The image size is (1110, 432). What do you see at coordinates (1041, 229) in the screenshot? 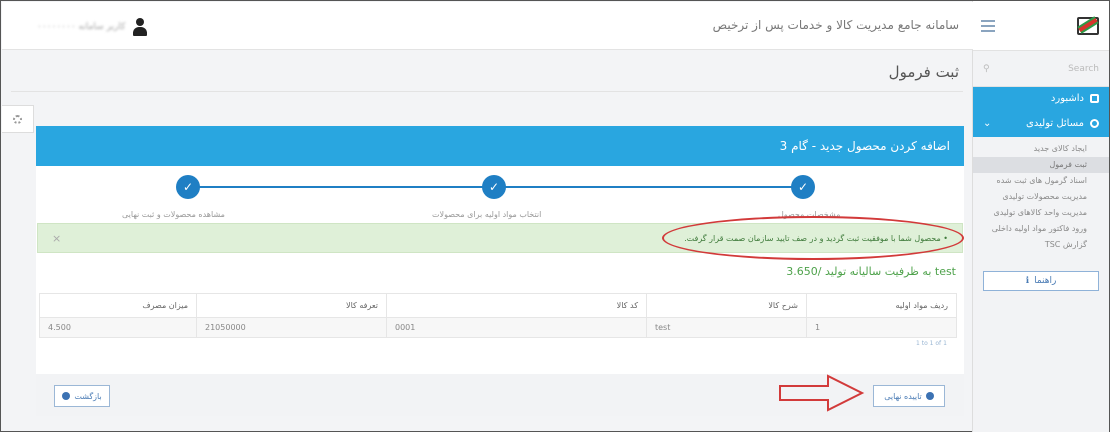
I see `sidebar-subitem: ورود فاکتور مواد اولیه داخلی` at bounding box center [1041, 229].